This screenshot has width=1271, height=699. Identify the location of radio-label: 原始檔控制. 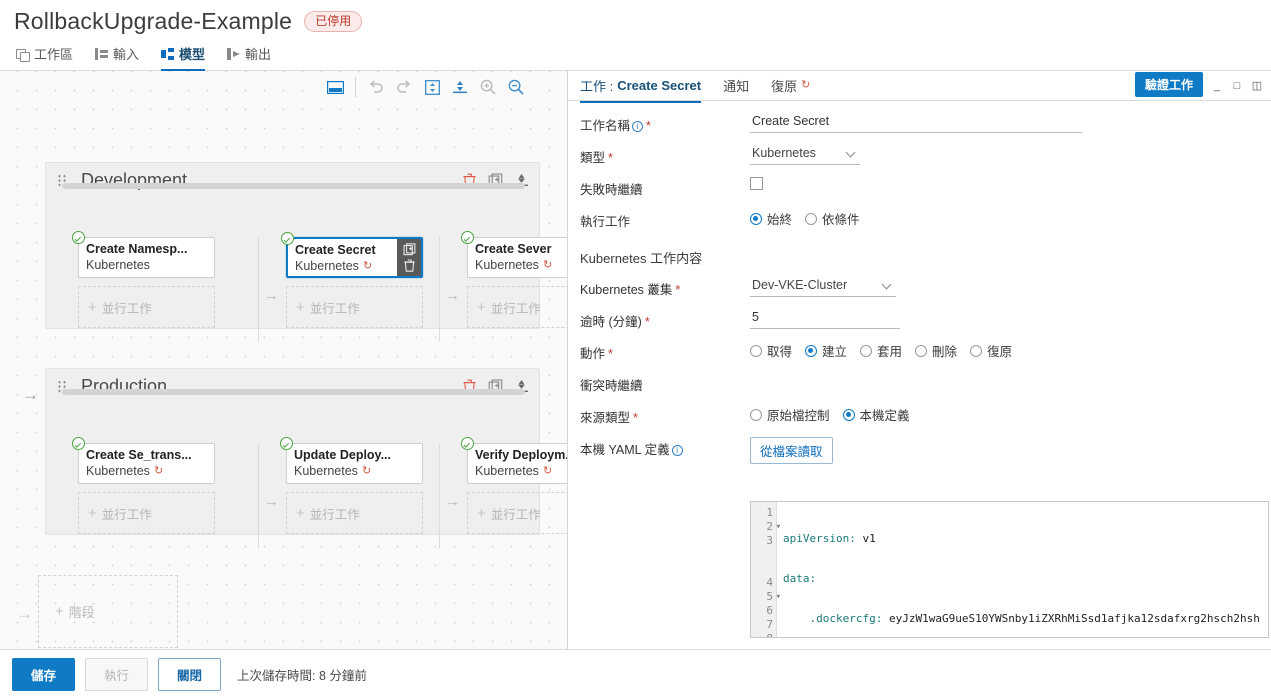
(798, 416).